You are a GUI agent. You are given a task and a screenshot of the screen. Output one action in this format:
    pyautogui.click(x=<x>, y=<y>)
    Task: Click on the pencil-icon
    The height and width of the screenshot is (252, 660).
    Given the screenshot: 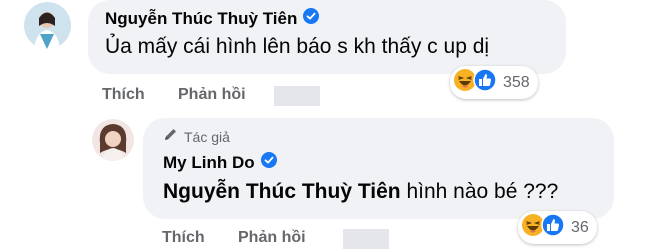 What is the action you would take?
    pyautogui.click(x=171, y=136)
    